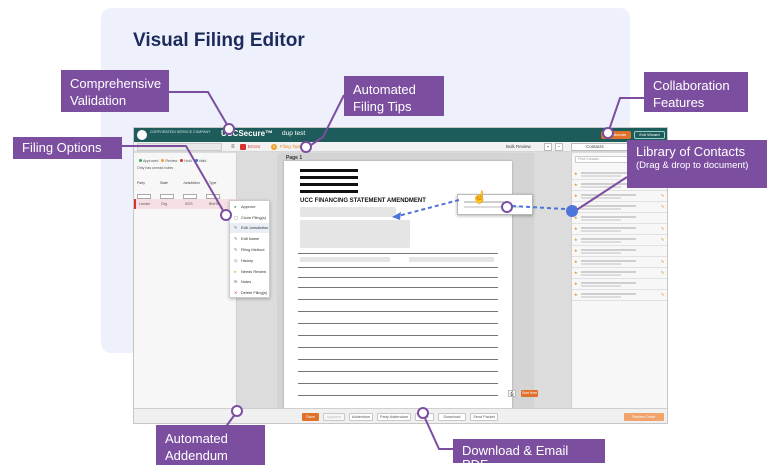 The width and height of the screenshot is (775, 466). Describe the element at coordinates (115, 91) in the screenshot. I see `callout-validation: Comprehensive Validation` at that location.